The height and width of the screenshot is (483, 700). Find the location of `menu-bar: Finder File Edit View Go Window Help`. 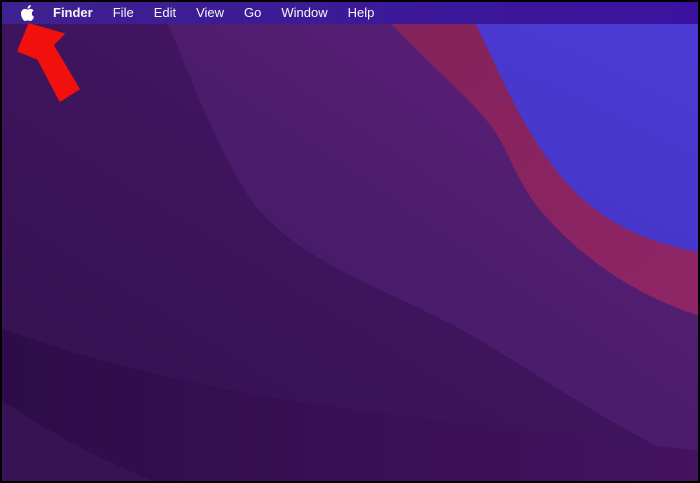

menu-bar: Finder File Edit View Go Window Help is located at coordinates (350, 13).